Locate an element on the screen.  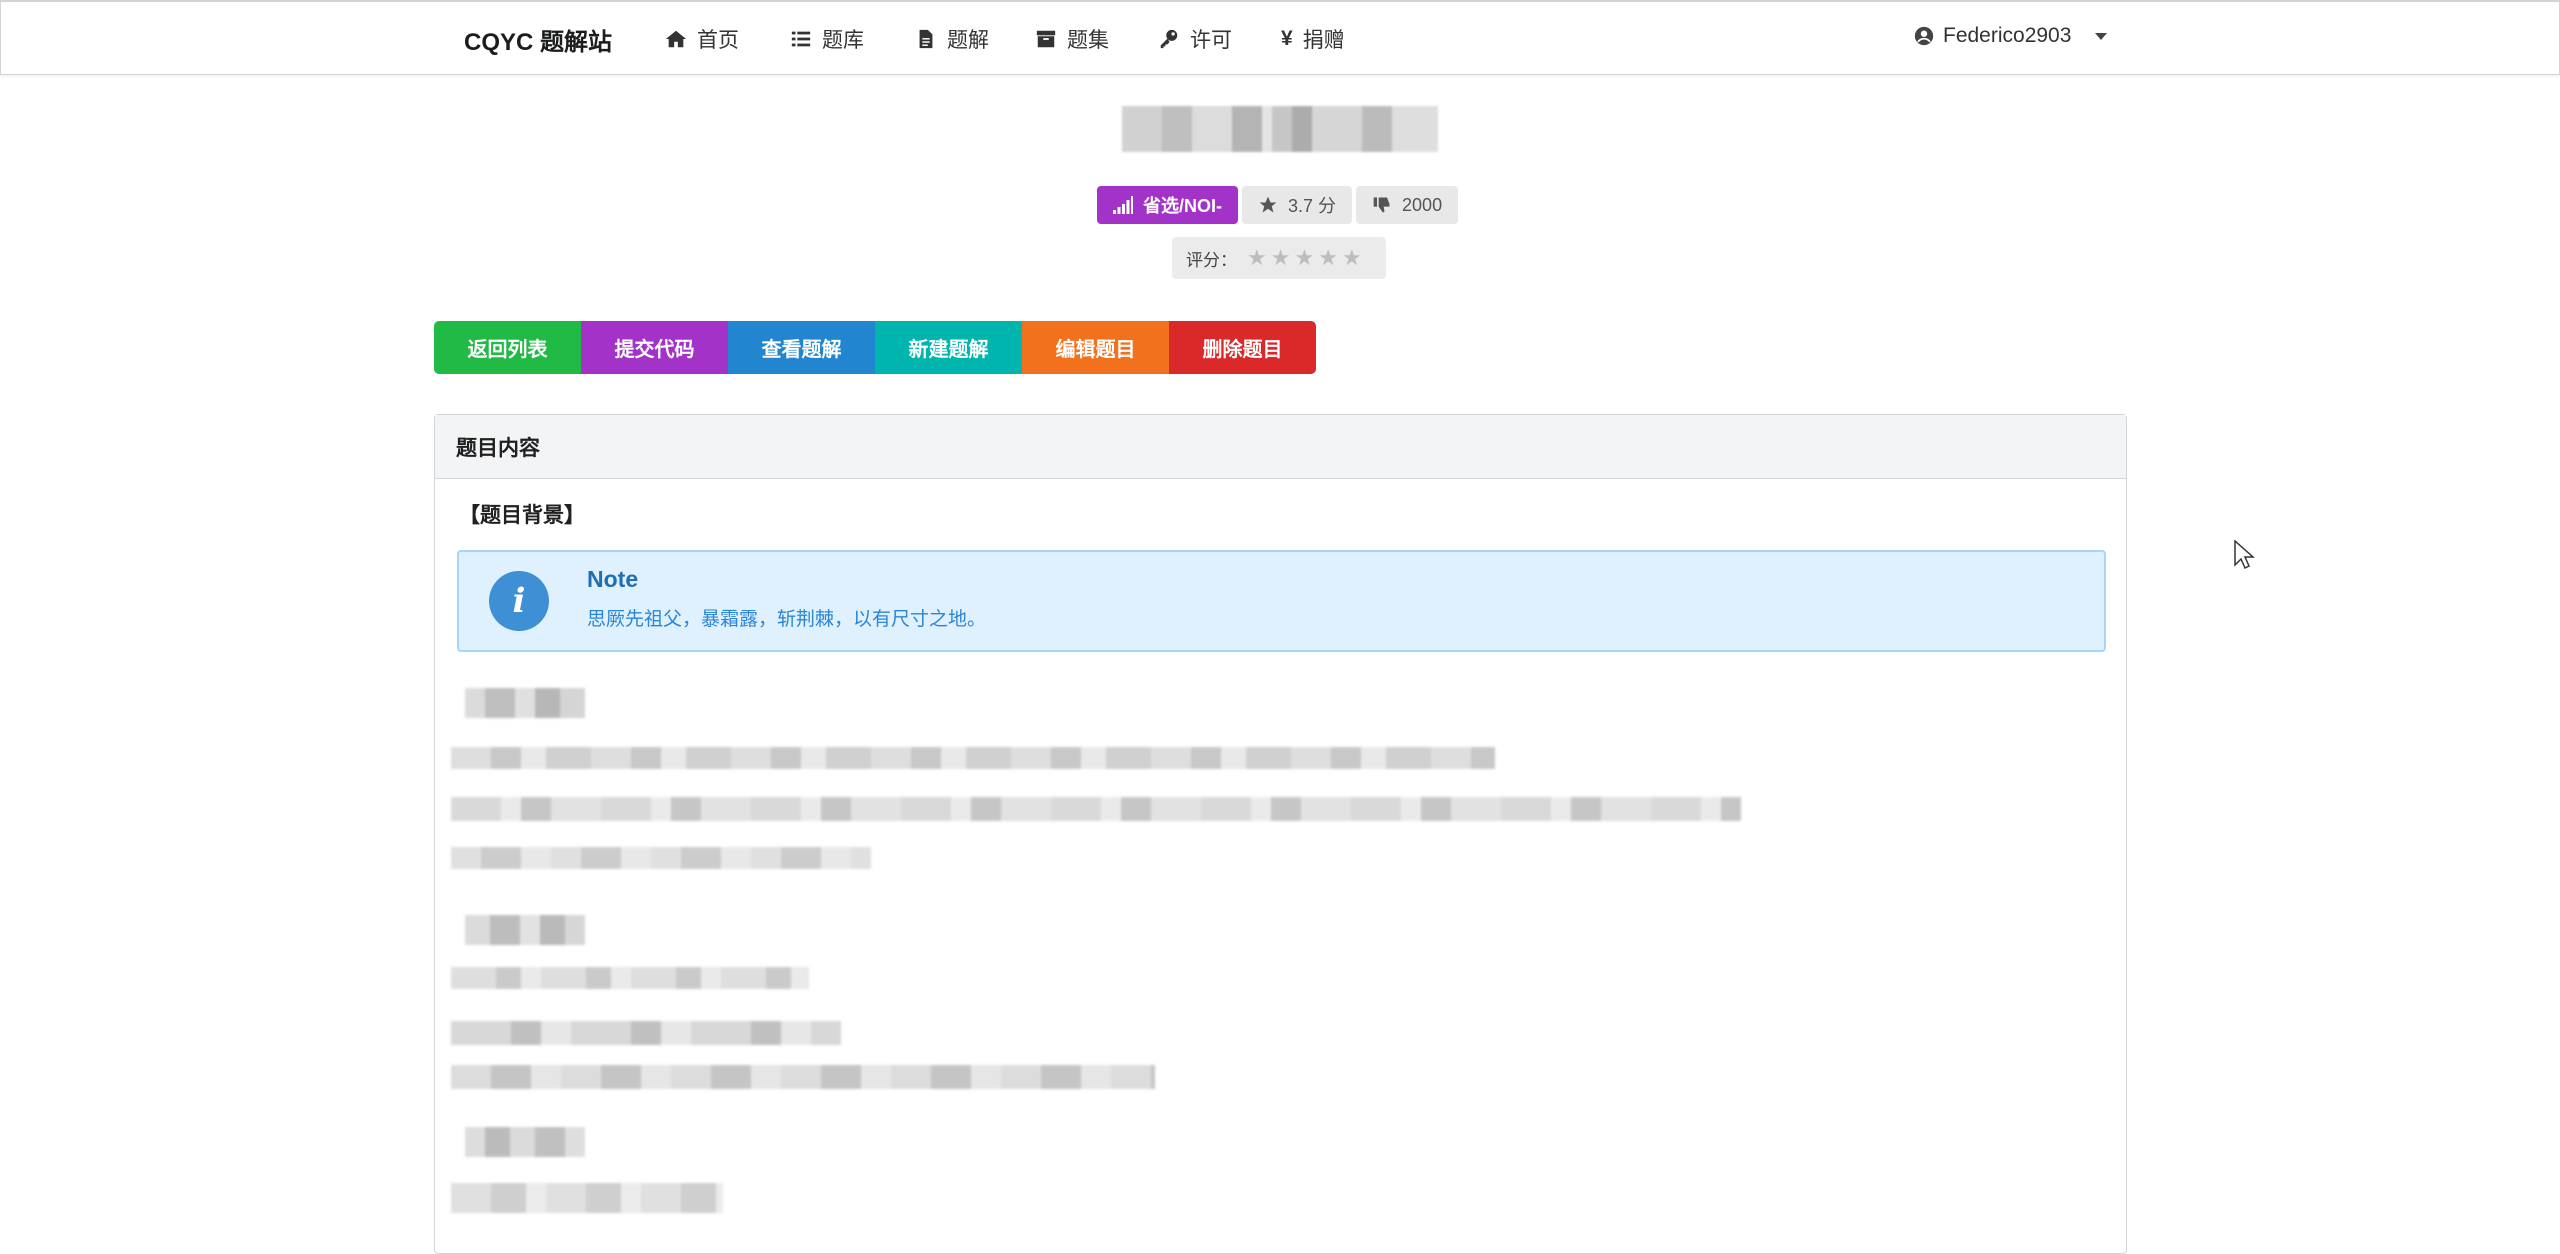
star-icon is located at coordinates (1268, 204).